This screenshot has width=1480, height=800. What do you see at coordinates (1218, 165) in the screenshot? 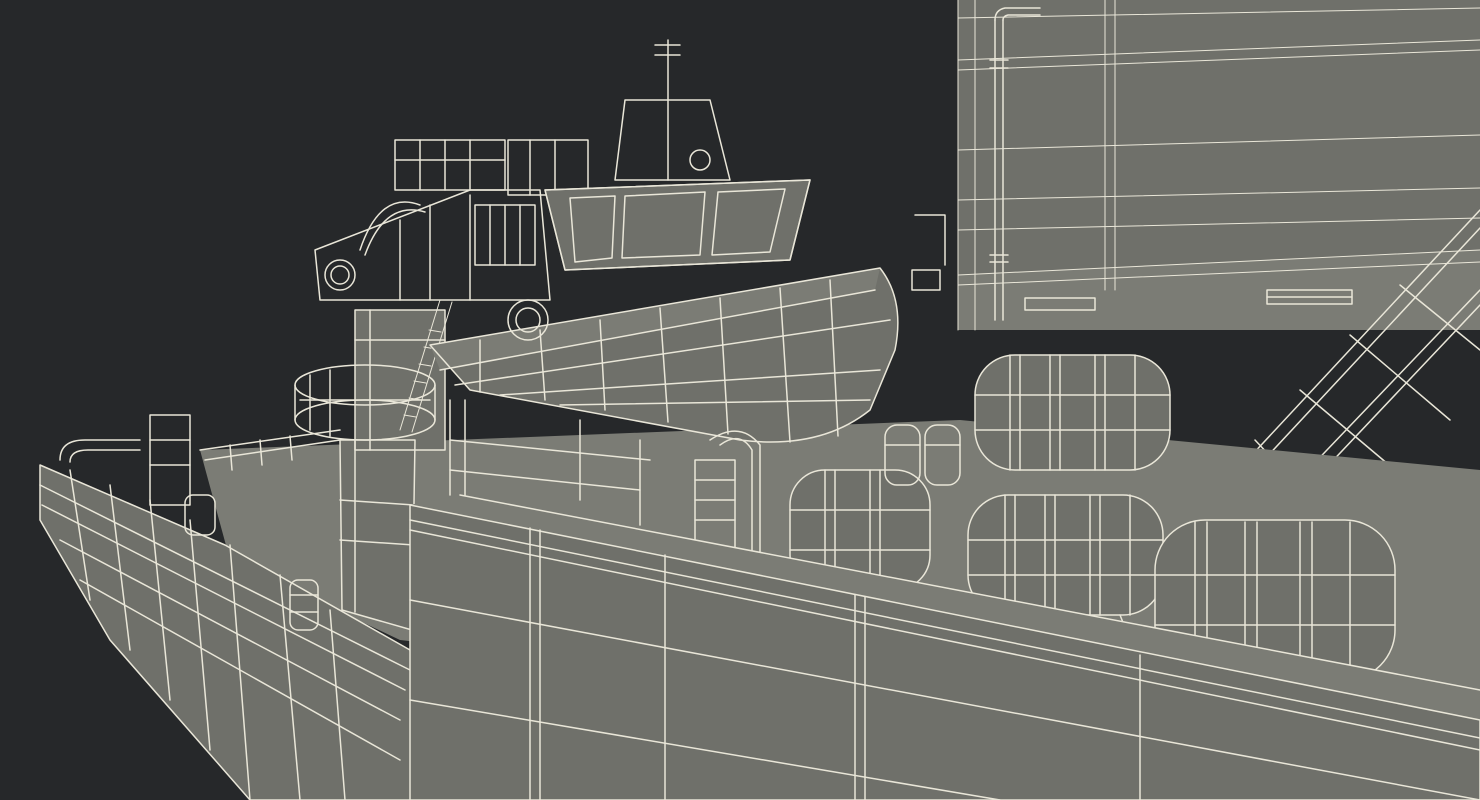
I see `bridge-superstructure` at bounding box center [1218, 165].